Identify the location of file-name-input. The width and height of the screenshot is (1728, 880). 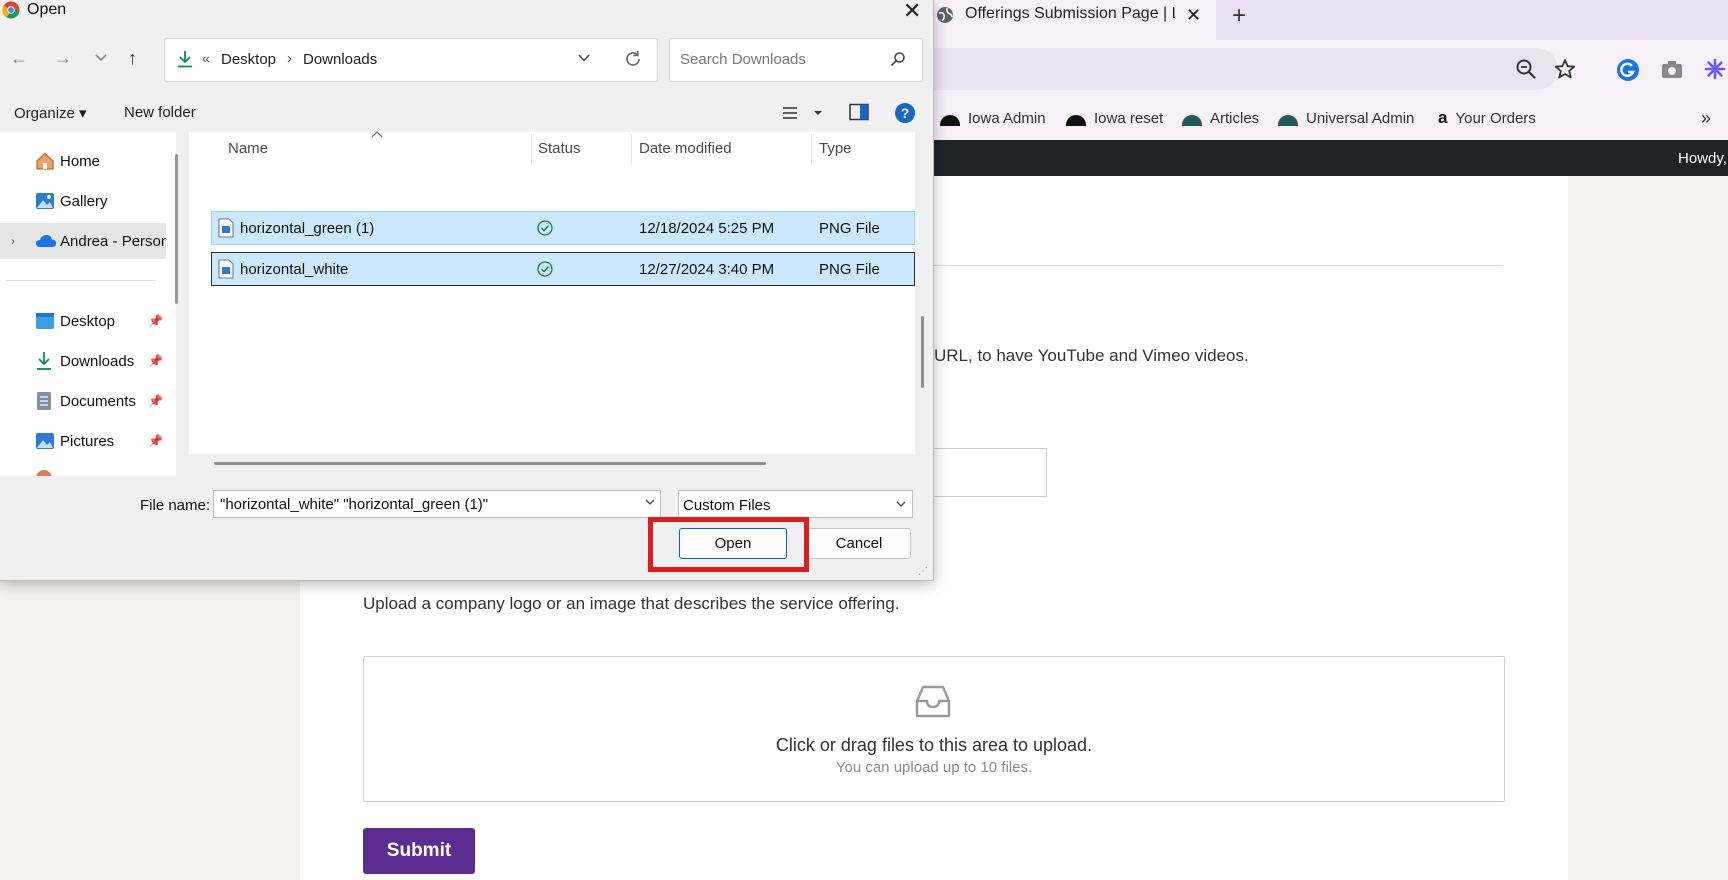
(437, 504).